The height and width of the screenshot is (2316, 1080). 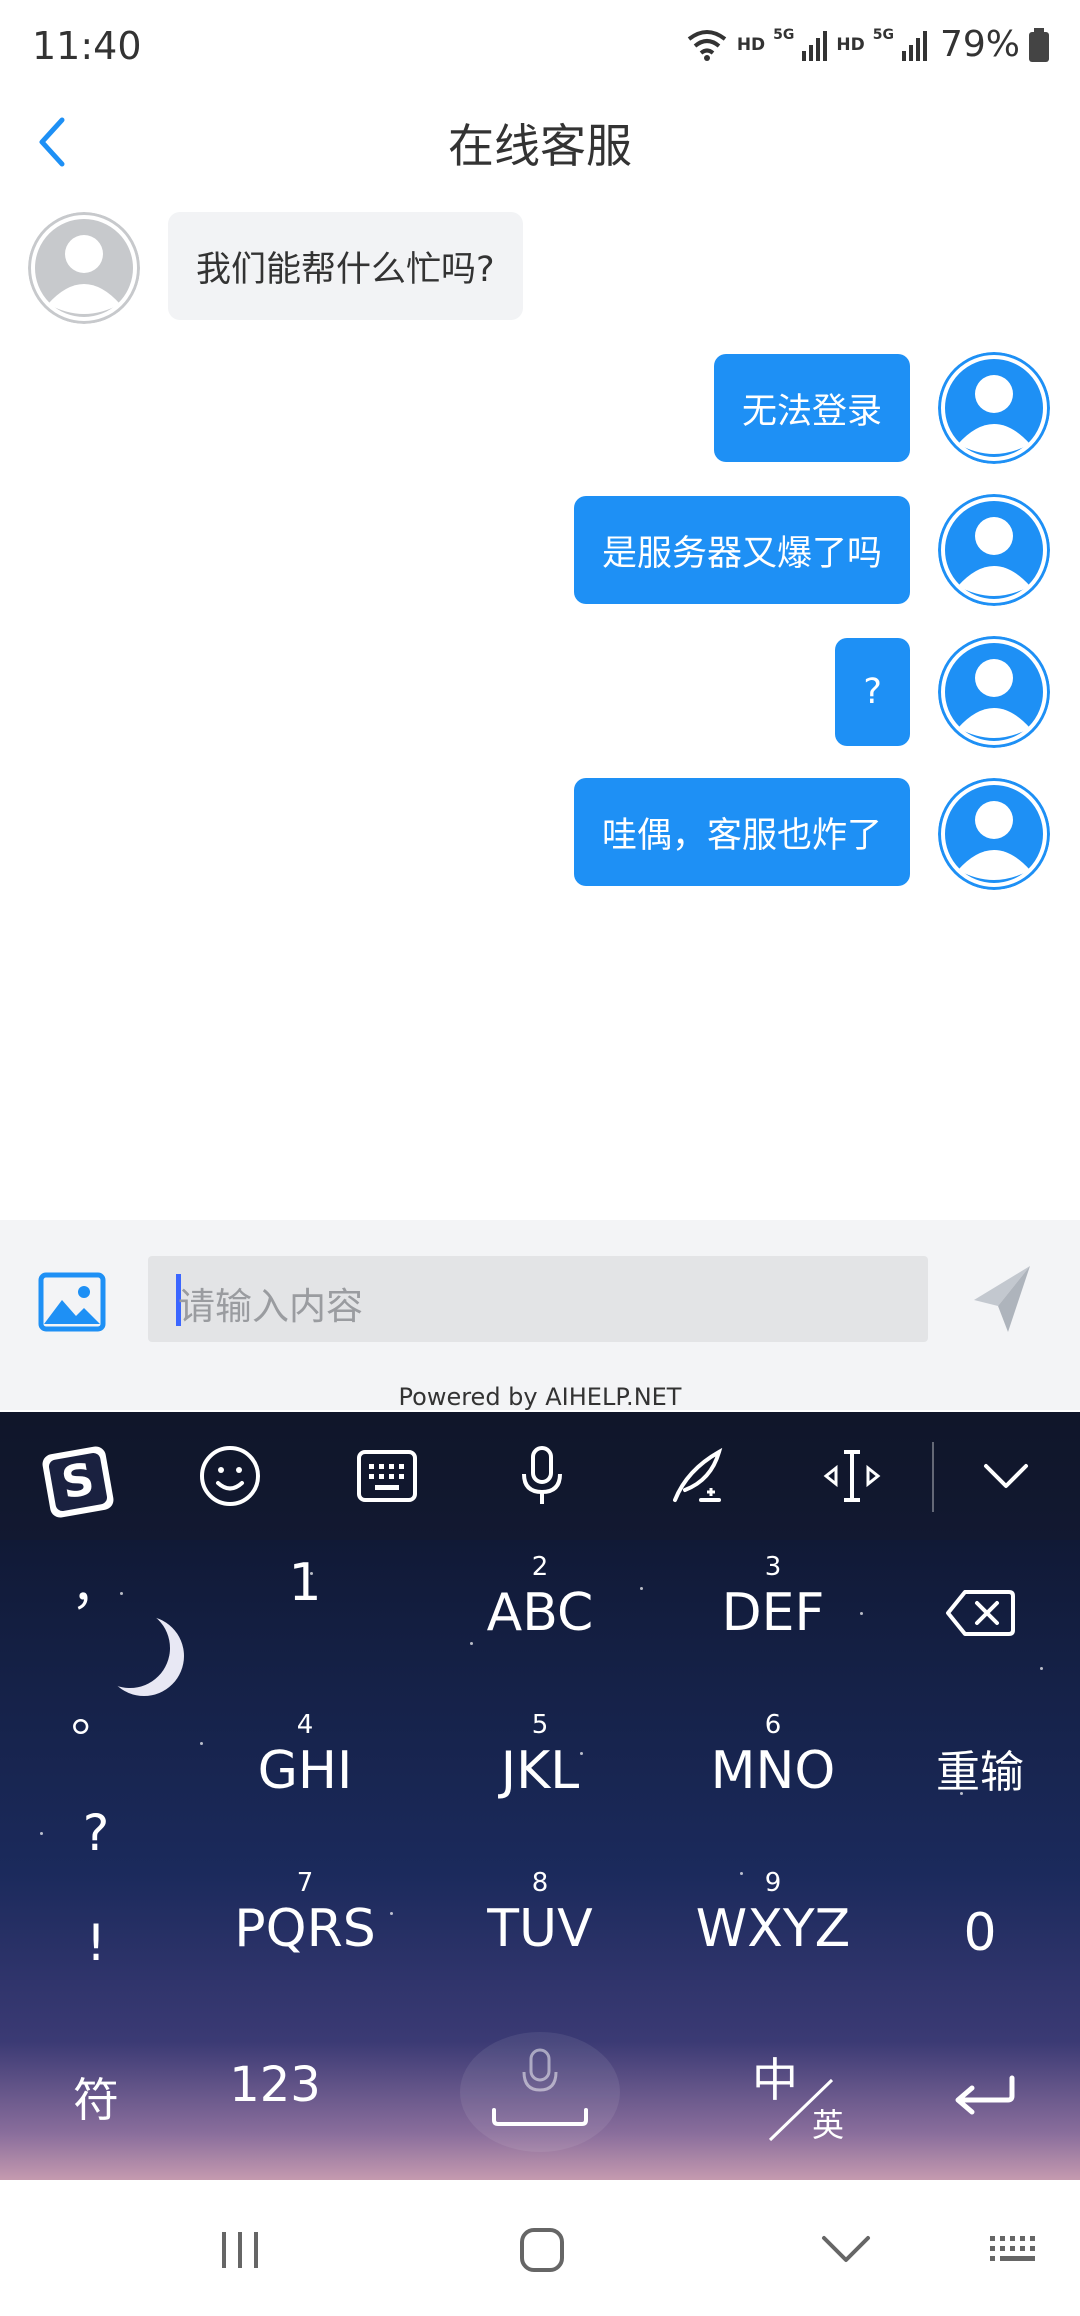 I want to click on key-5-num: 5, so click(x=540, y=1725).